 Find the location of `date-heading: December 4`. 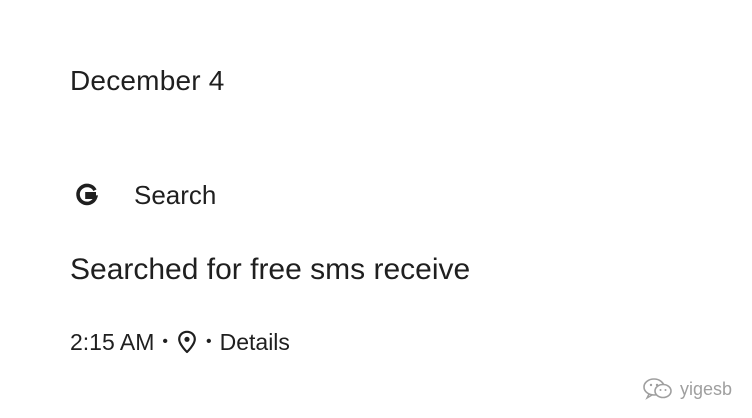

date-heading: December 4 is located at coordinates (147, 80).